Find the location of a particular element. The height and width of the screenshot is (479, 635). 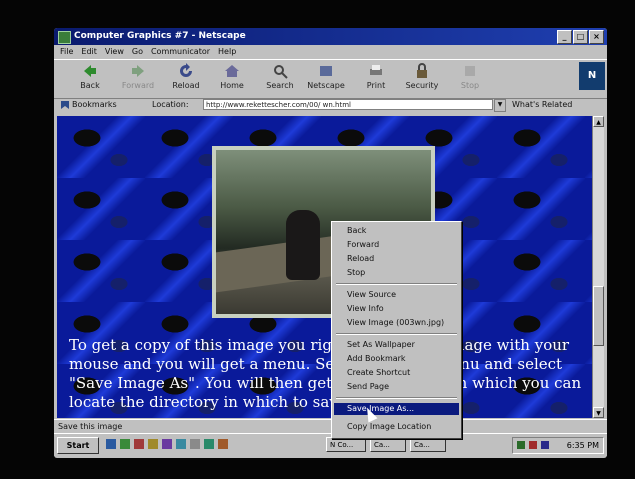

security-button: Security is located at coordinates (422, 76).